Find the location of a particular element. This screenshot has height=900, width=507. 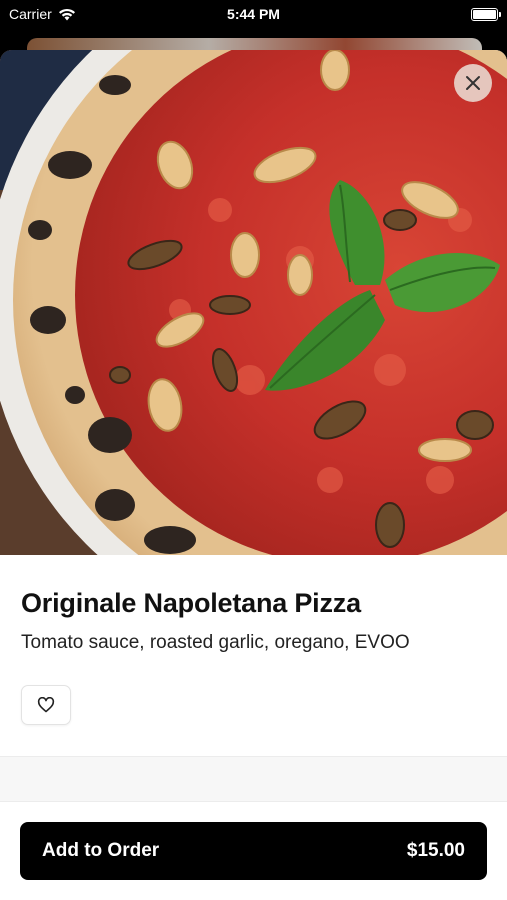

favorite-button is located at coordinates (46, 705).